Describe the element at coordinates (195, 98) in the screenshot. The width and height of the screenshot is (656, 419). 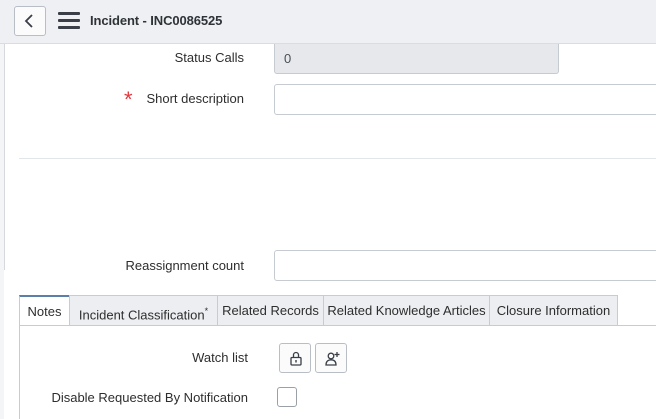
I see `short-description-label: Short description` at that location.